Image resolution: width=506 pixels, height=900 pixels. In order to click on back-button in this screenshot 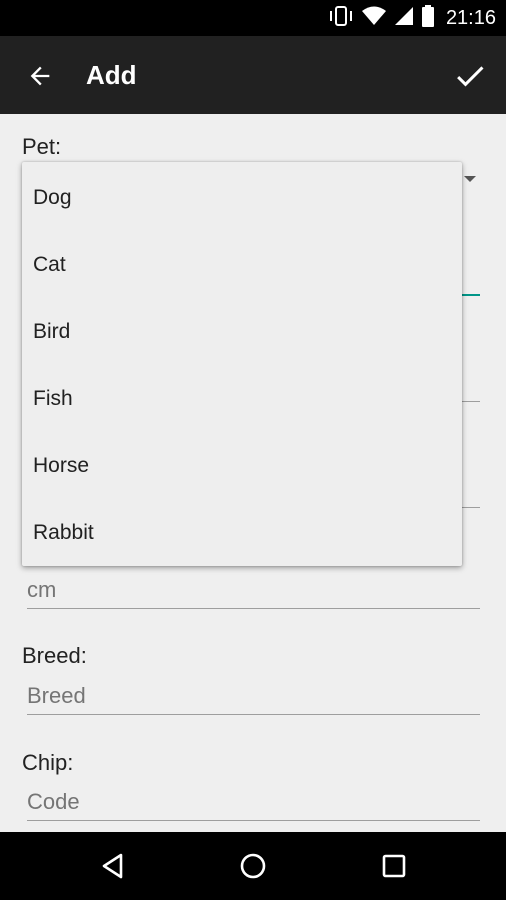, I will do `click(40, 76)`.